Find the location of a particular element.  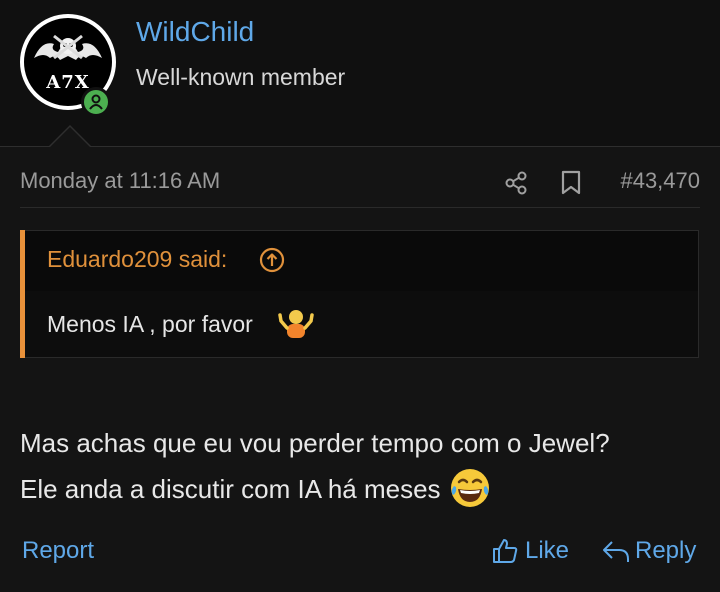

quote-accent-bar is located at coordinates (22, 294).